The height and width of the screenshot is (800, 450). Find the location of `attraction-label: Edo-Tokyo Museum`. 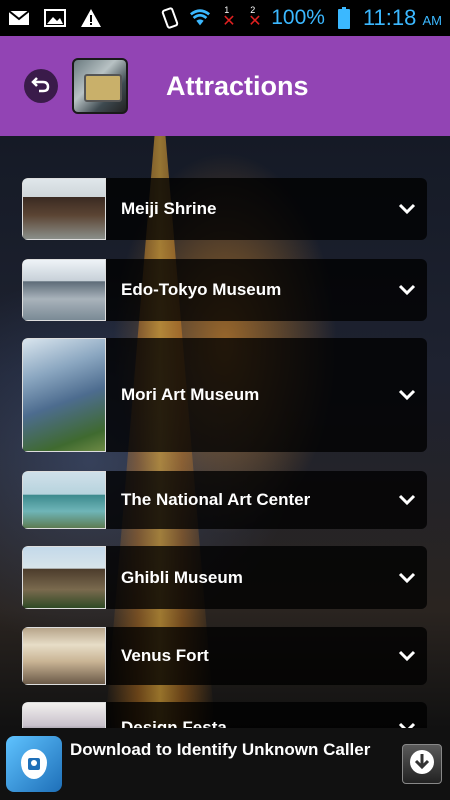

attraction-label: Edo-Tokyo Museum is located at coordinates (201, 289).